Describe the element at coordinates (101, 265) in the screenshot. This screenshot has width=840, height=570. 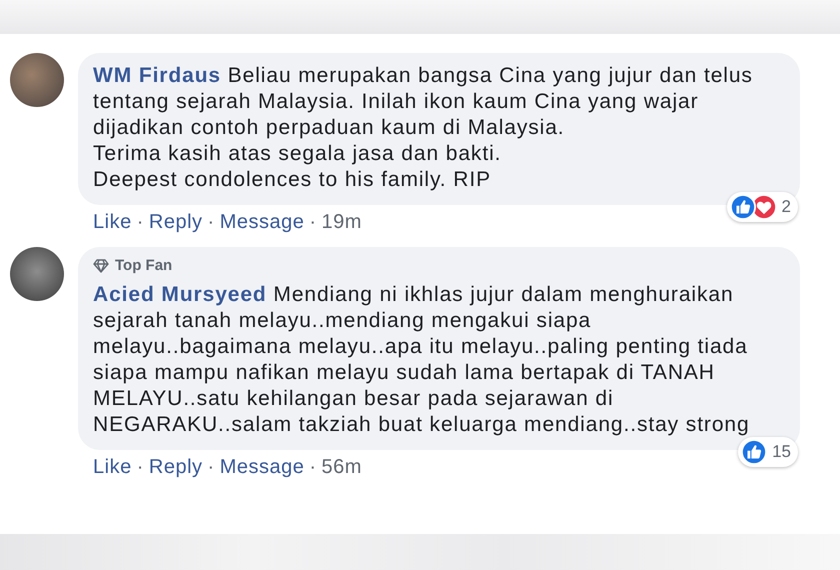
I see `diamond-icon` at that location.